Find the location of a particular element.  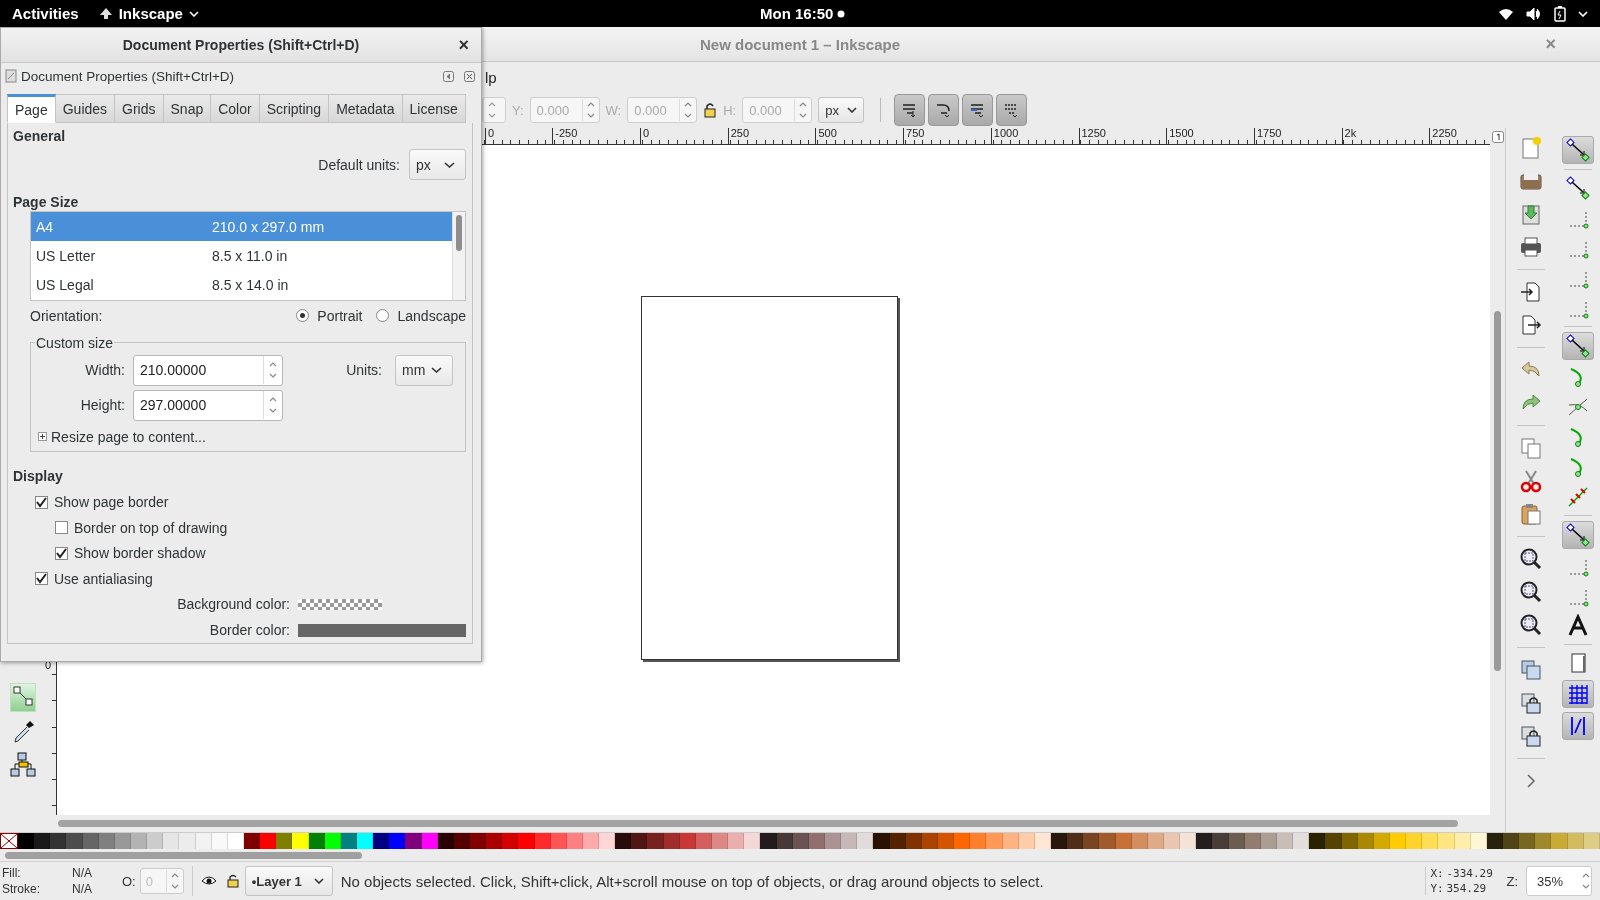

activities-button: Activities is located at coordinates (45, 13).